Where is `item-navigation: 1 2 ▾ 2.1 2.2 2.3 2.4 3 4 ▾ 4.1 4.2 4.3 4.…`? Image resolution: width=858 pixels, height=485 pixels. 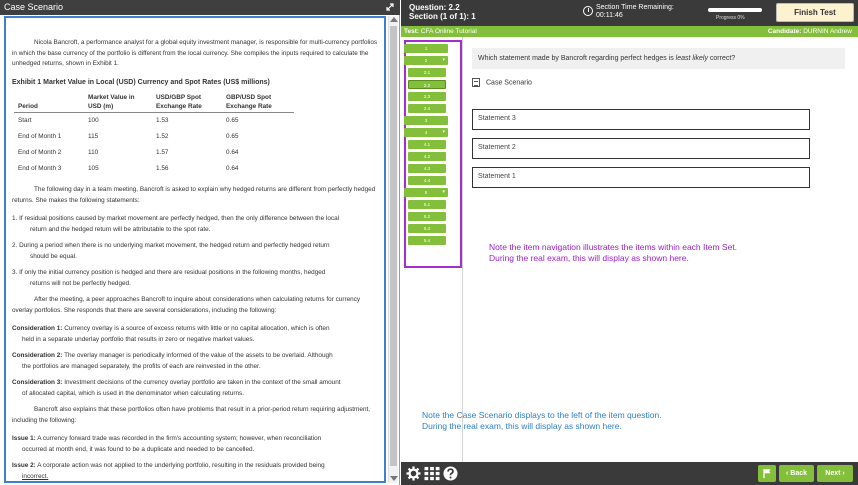
item-navigation: 1 2 ▾ 2.1 2.2 2.3 2.4 3 4 ▾ 4.1 4.2 4.3 4.… is located at coordinates (432, 249).